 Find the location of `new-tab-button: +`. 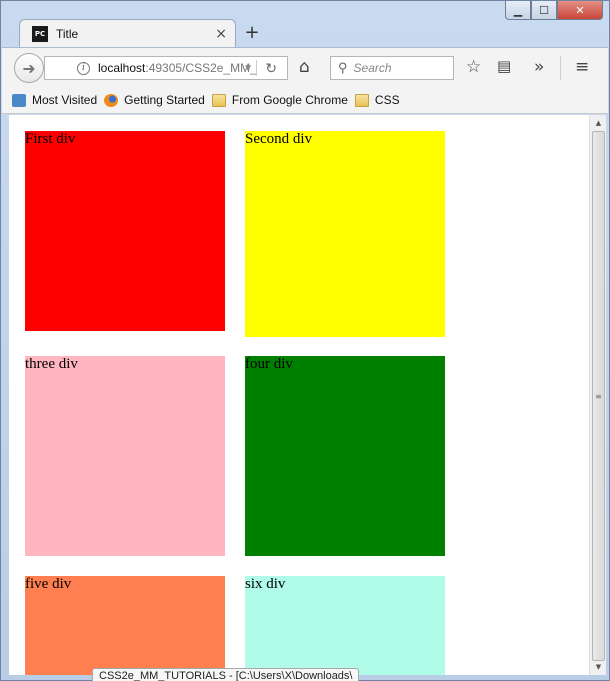

new-tab-button: + is located at coordinates (252, 32).